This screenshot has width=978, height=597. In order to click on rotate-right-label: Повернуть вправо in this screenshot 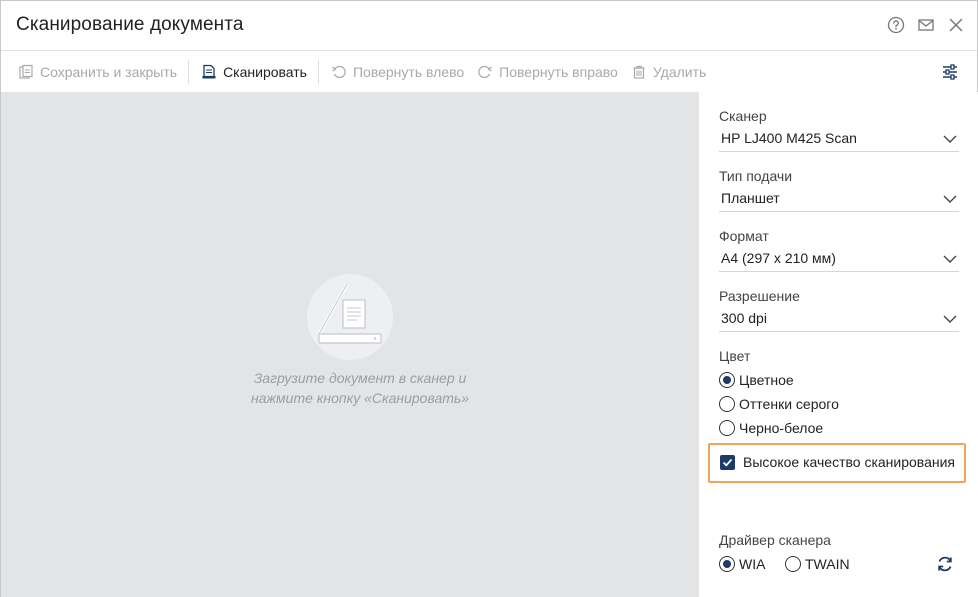, I will do `click(558, 72)`.